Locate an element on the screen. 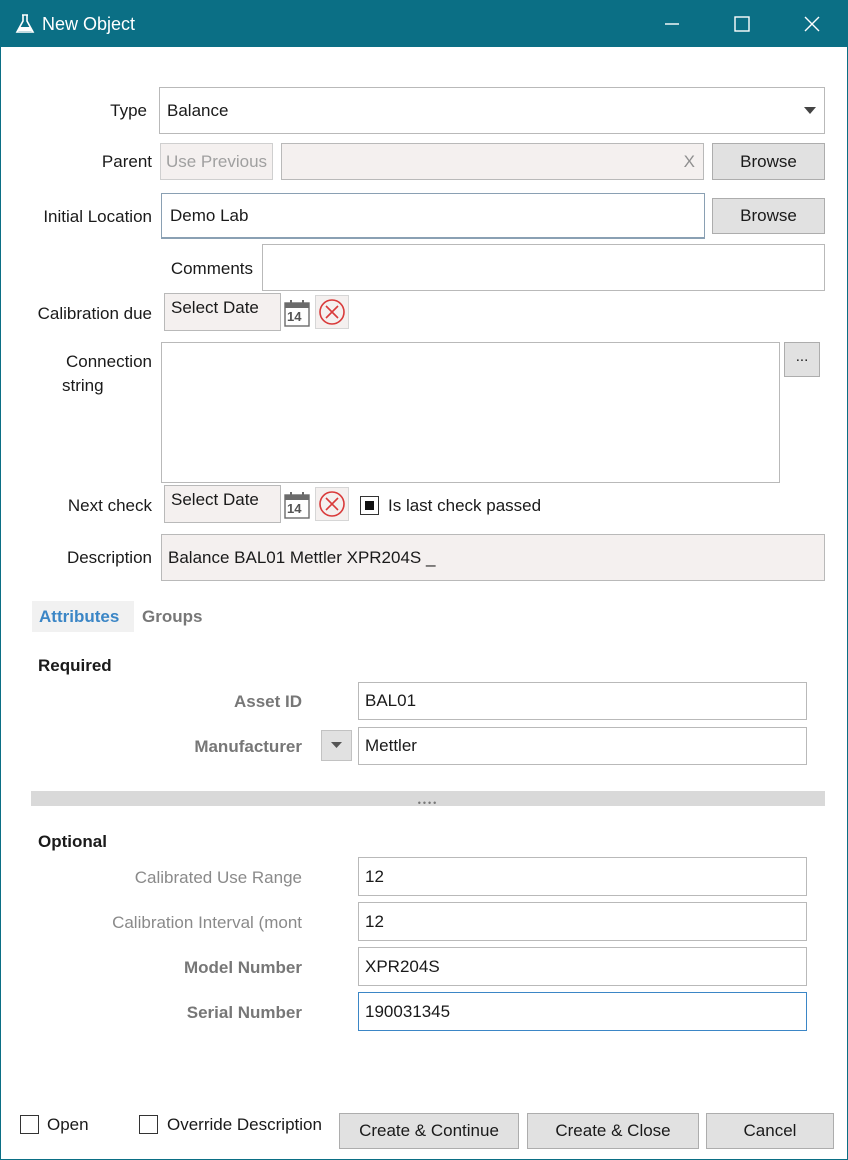 This screenshot has width=848, height=1160. initial-location-browse-button: Browse is located at coordinates (768, 216).